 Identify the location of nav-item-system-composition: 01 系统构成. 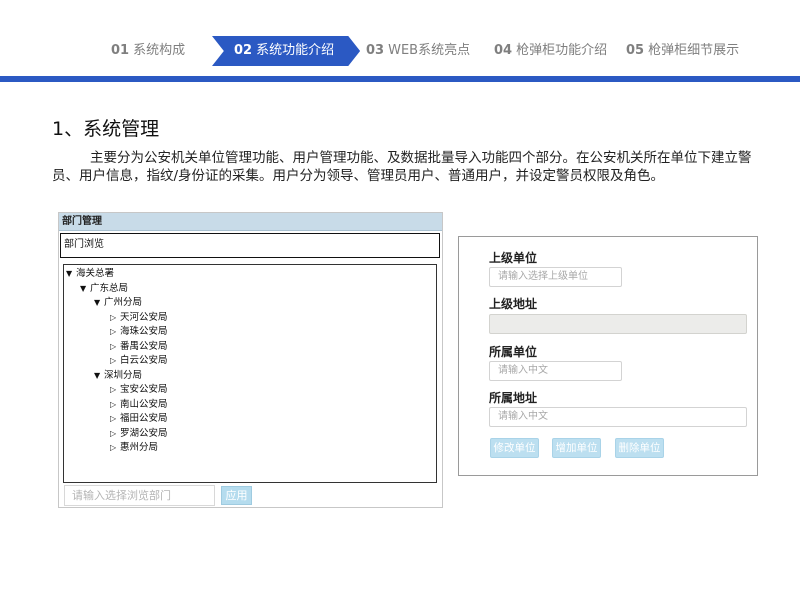
(148, 51).